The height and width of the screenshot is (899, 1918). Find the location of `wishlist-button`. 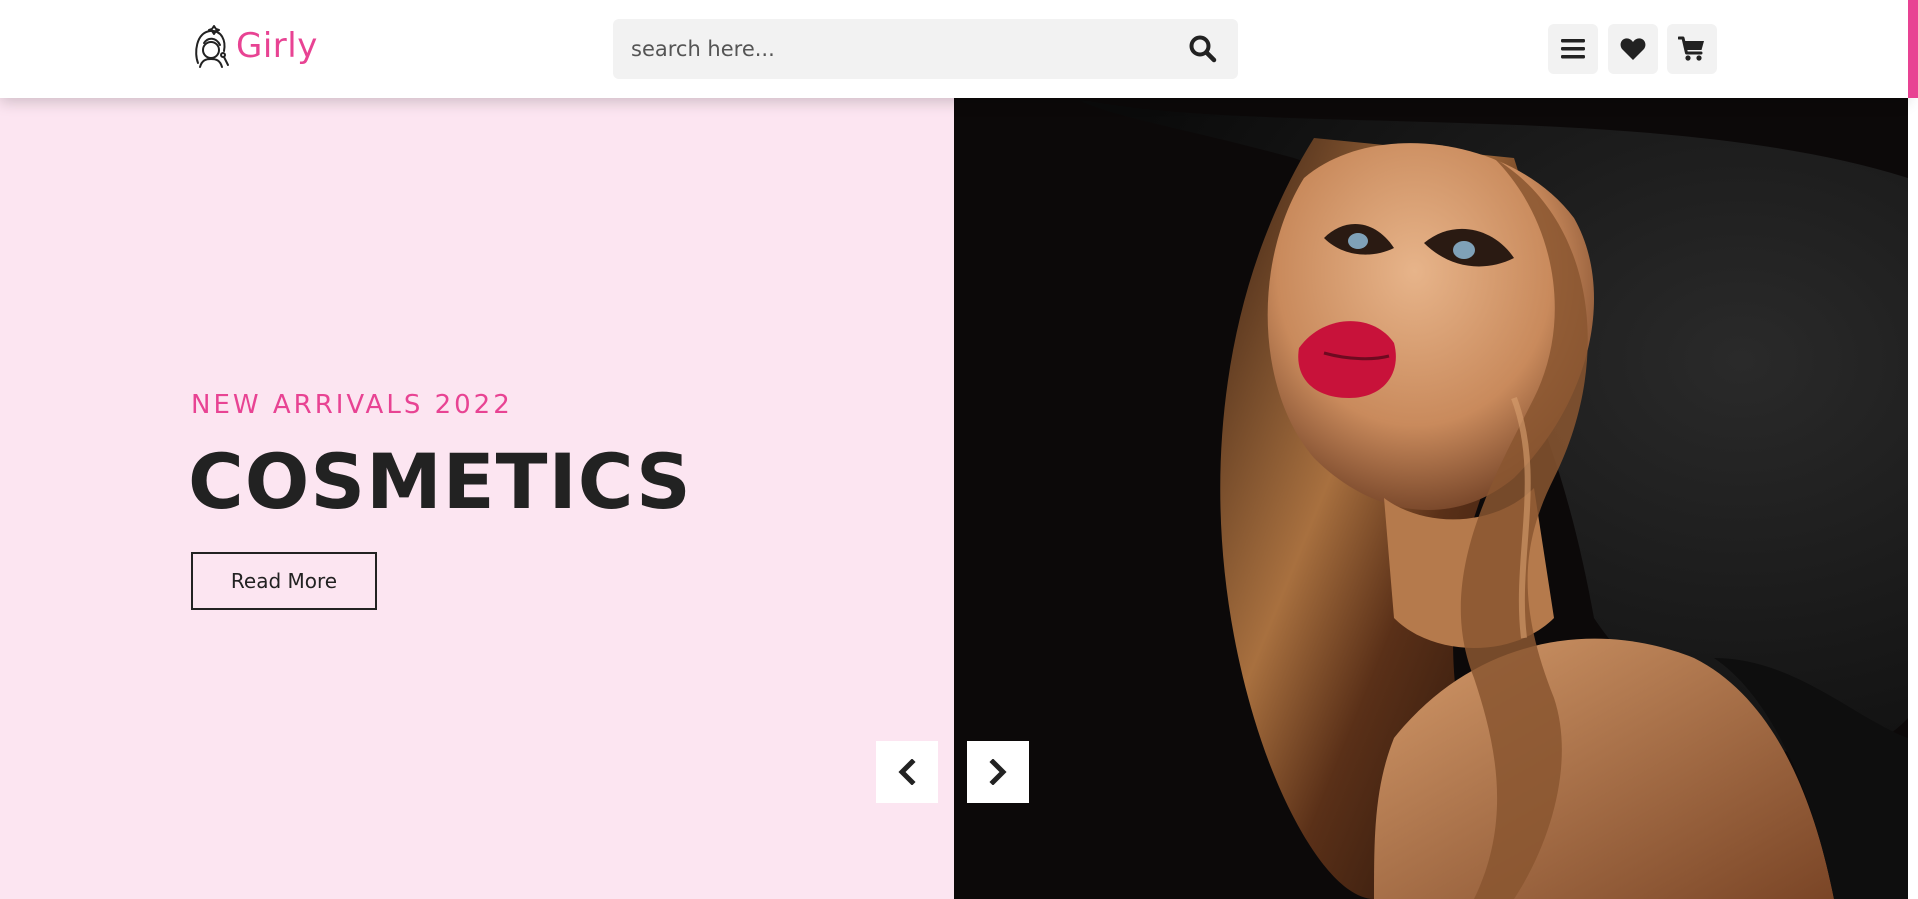

wishlist-button is located at coordinates (1633, 49).